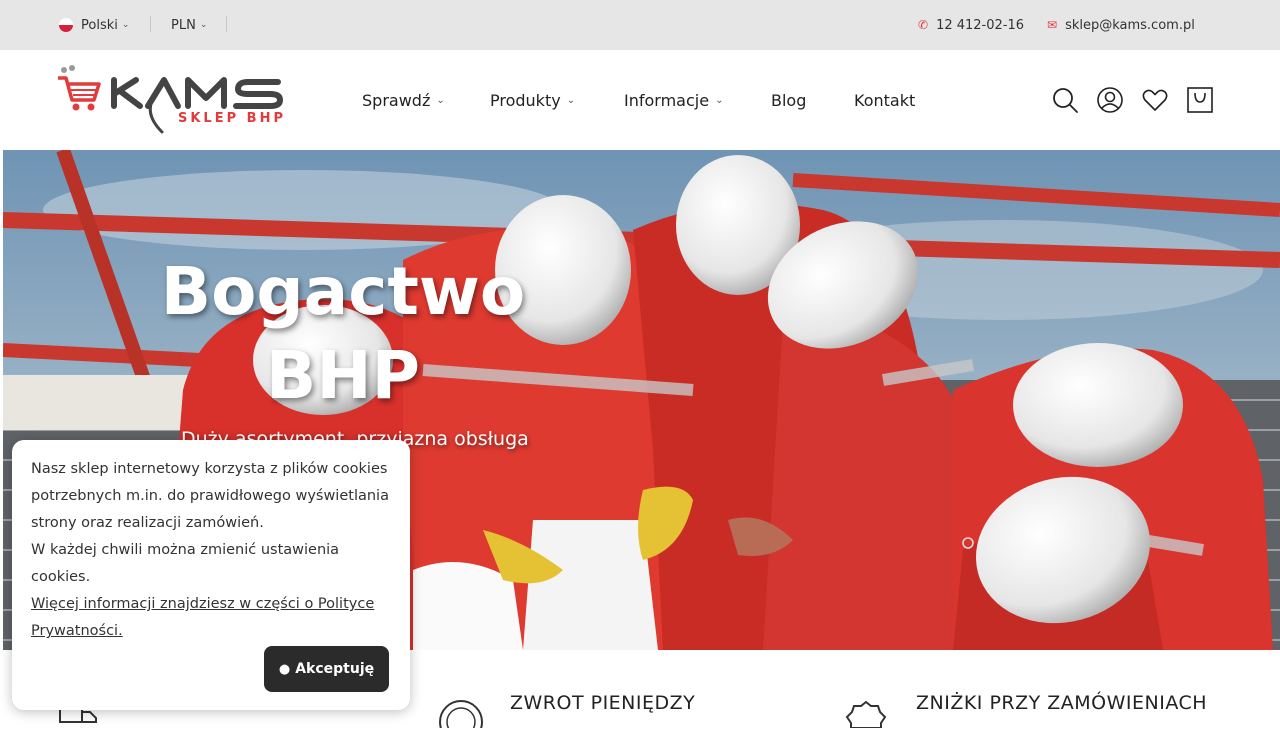  I want to click on accept-cookies-button: ● Akceptuję, so click(326, 669).